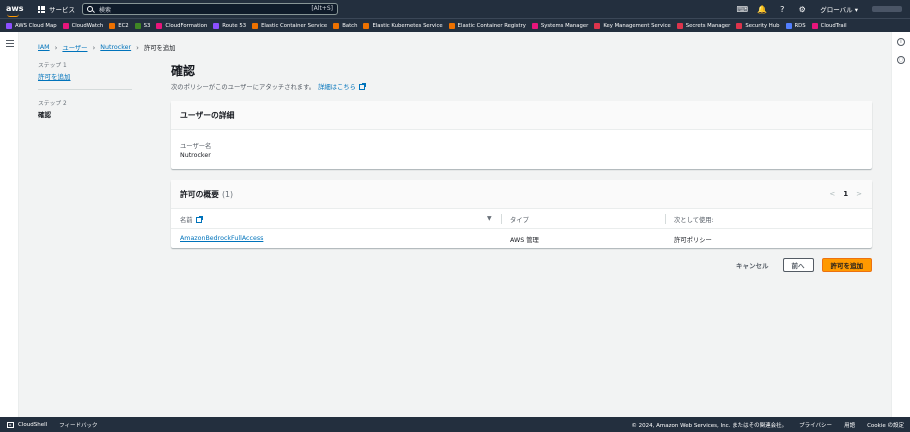 The image size is (910, 432). I want to click on favorite-label: S3, so click(147, 25).